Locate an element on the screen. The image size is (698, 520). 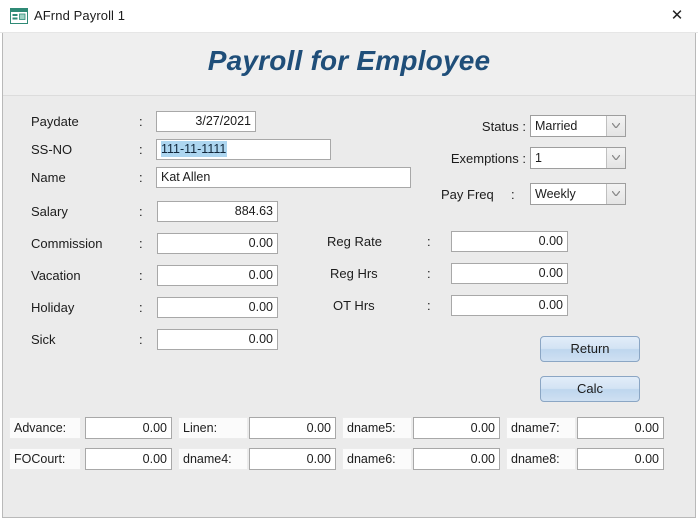
deduction-input-linen: 0.00 is located at coordinates (292, 428).